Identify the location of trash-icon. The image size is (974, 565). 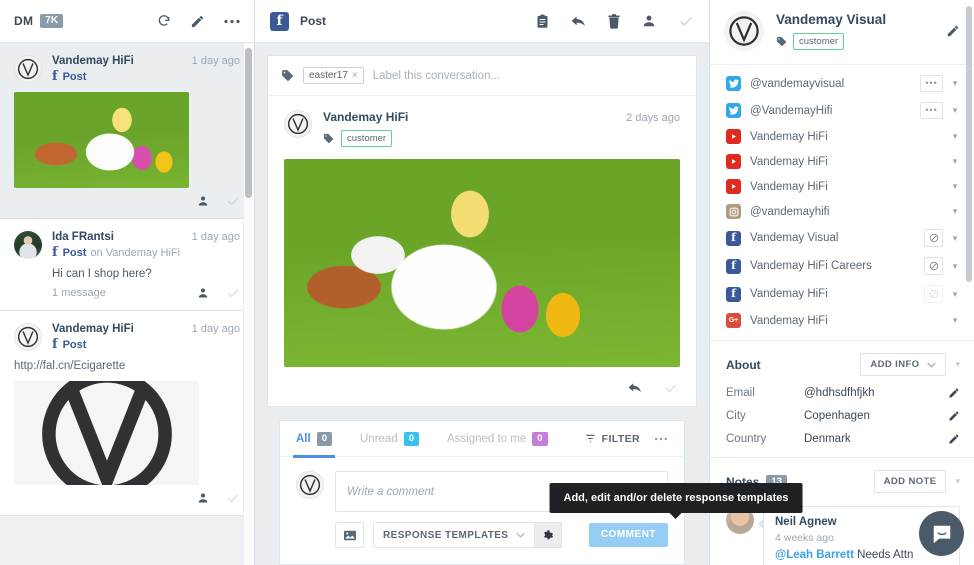
(614, 21).